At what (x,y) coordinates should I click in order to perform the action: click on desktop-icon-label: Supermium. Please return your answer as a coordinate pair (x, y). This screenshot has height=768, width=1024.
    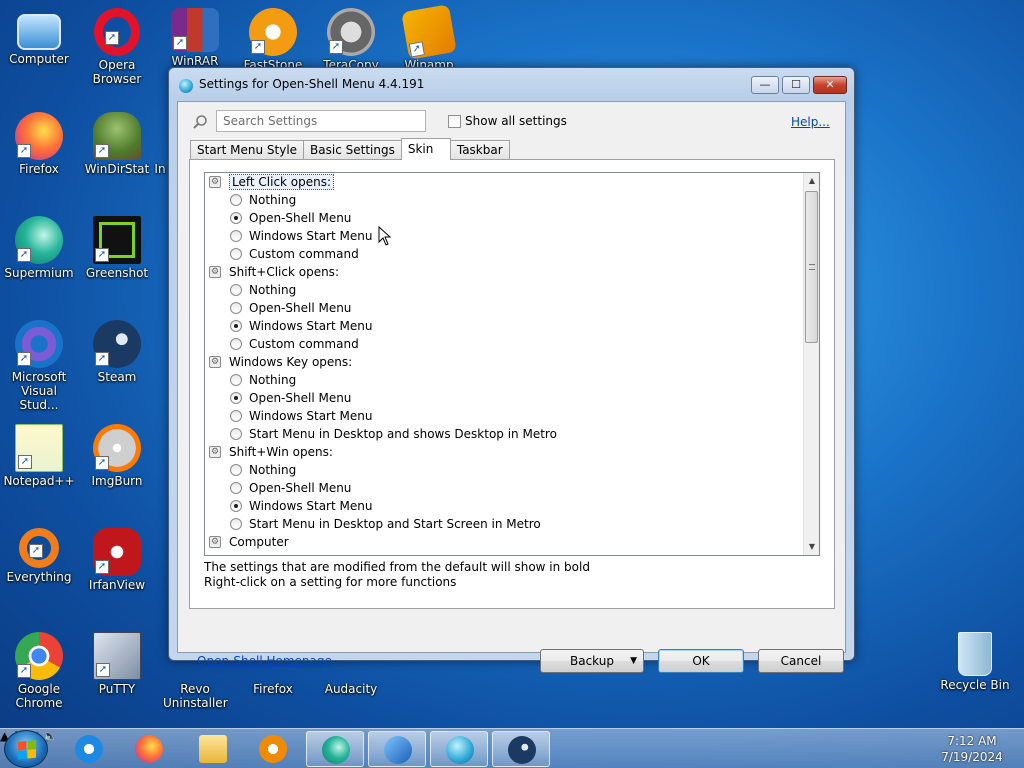
    Looking at the image, I should click on (39, 273).